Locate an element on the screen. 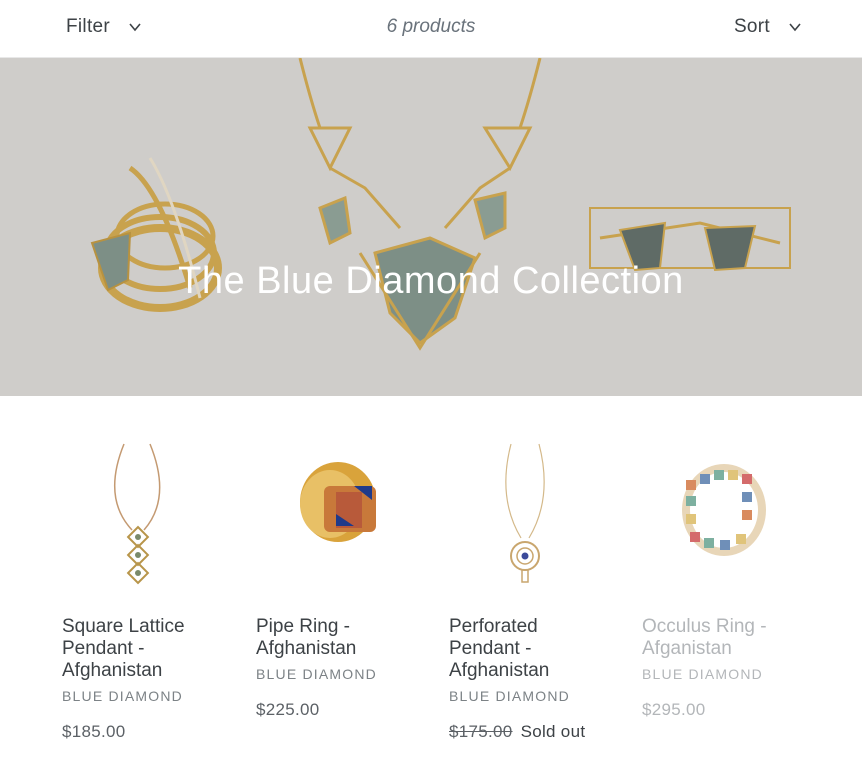 This screenshot has width=862, height=765. sort-dropdown: Sort is located at coordinates (768, 27).